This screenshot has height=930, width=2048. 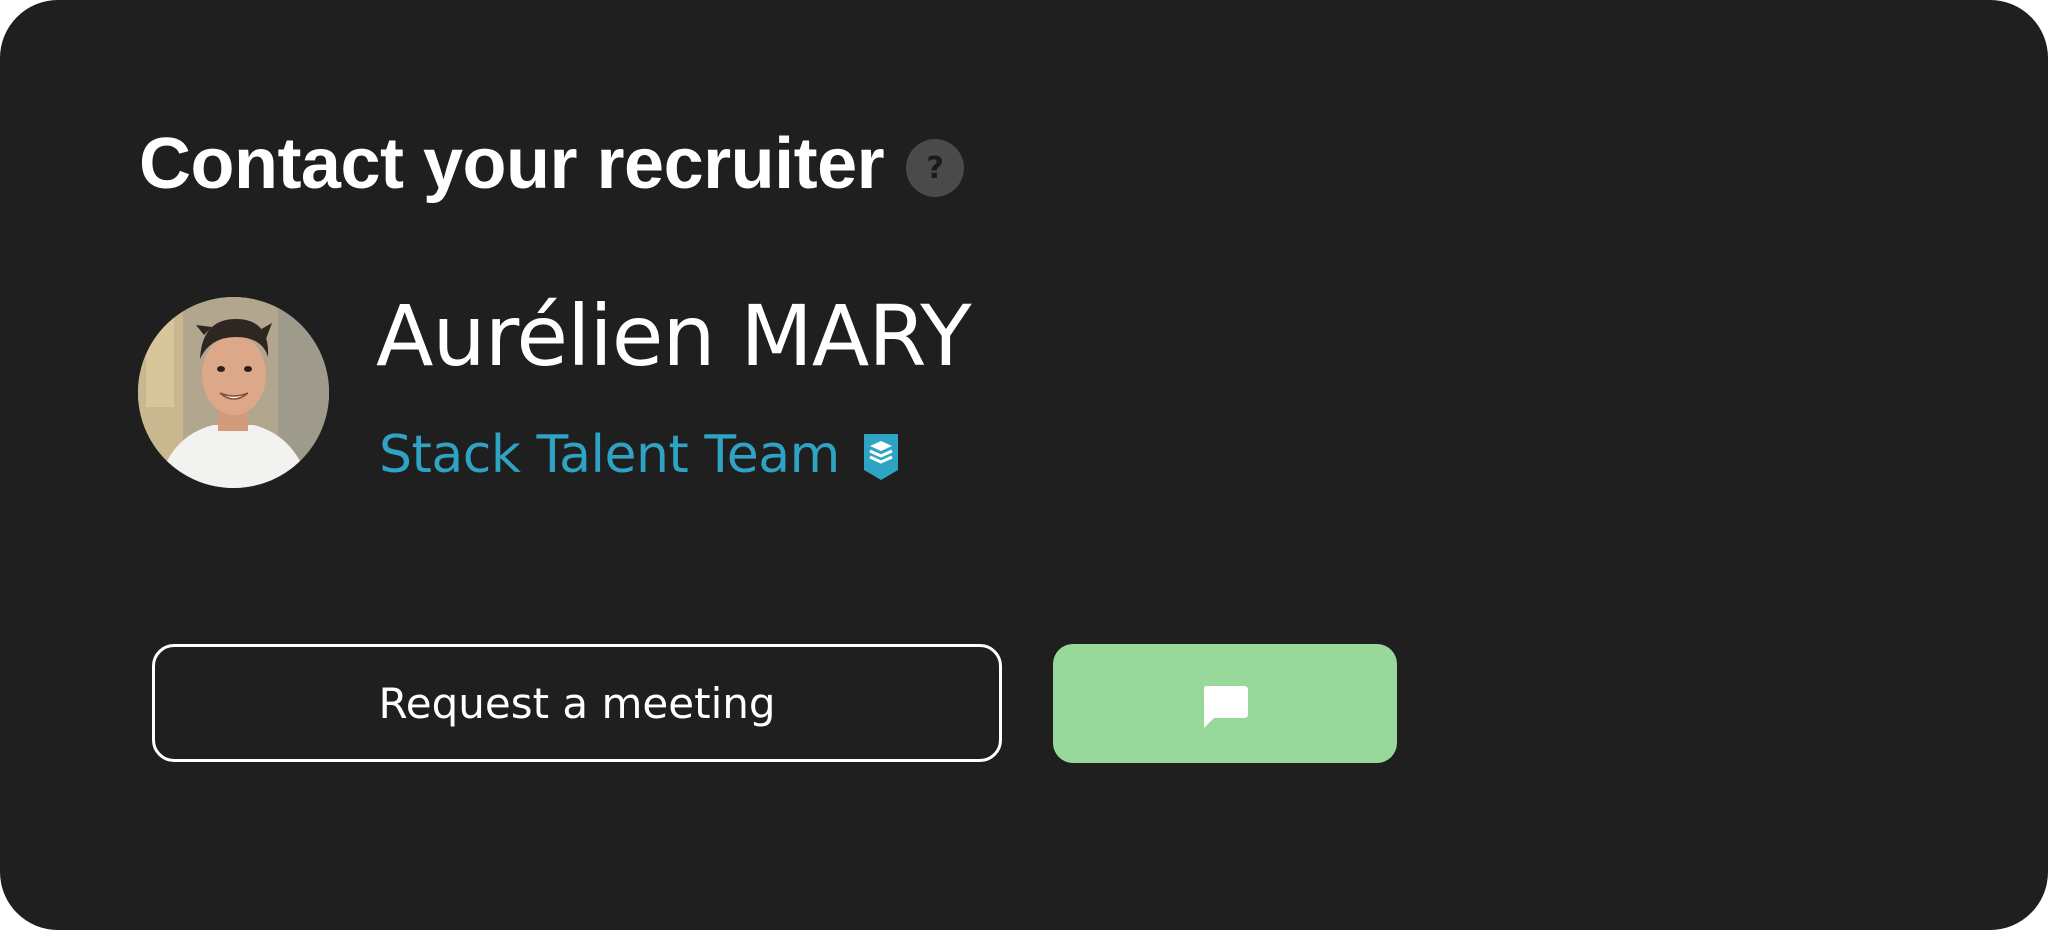 I want to click on request-meeting-button: Request a meeting, so click(x=577, y=703).